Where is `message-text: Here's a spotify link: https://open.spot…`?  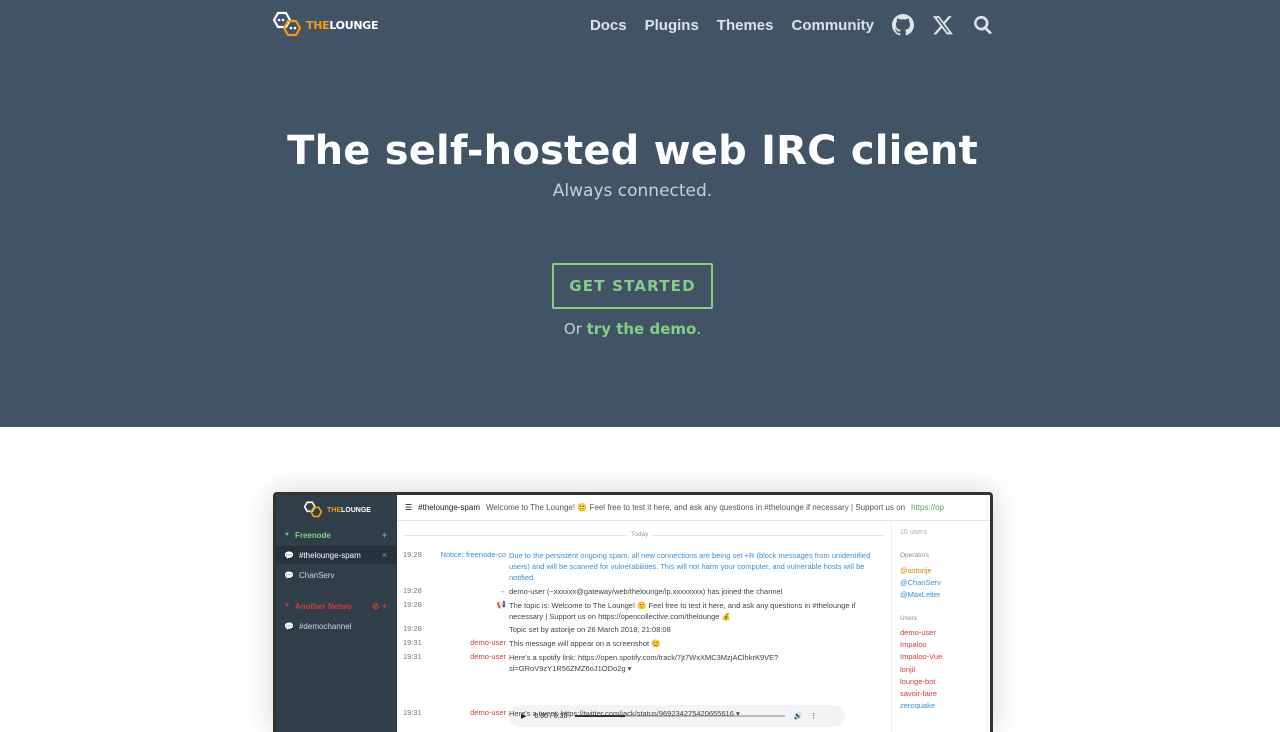 message-text: Here's a spotify link: https://open.spot… is located at coordinates (644, 663).